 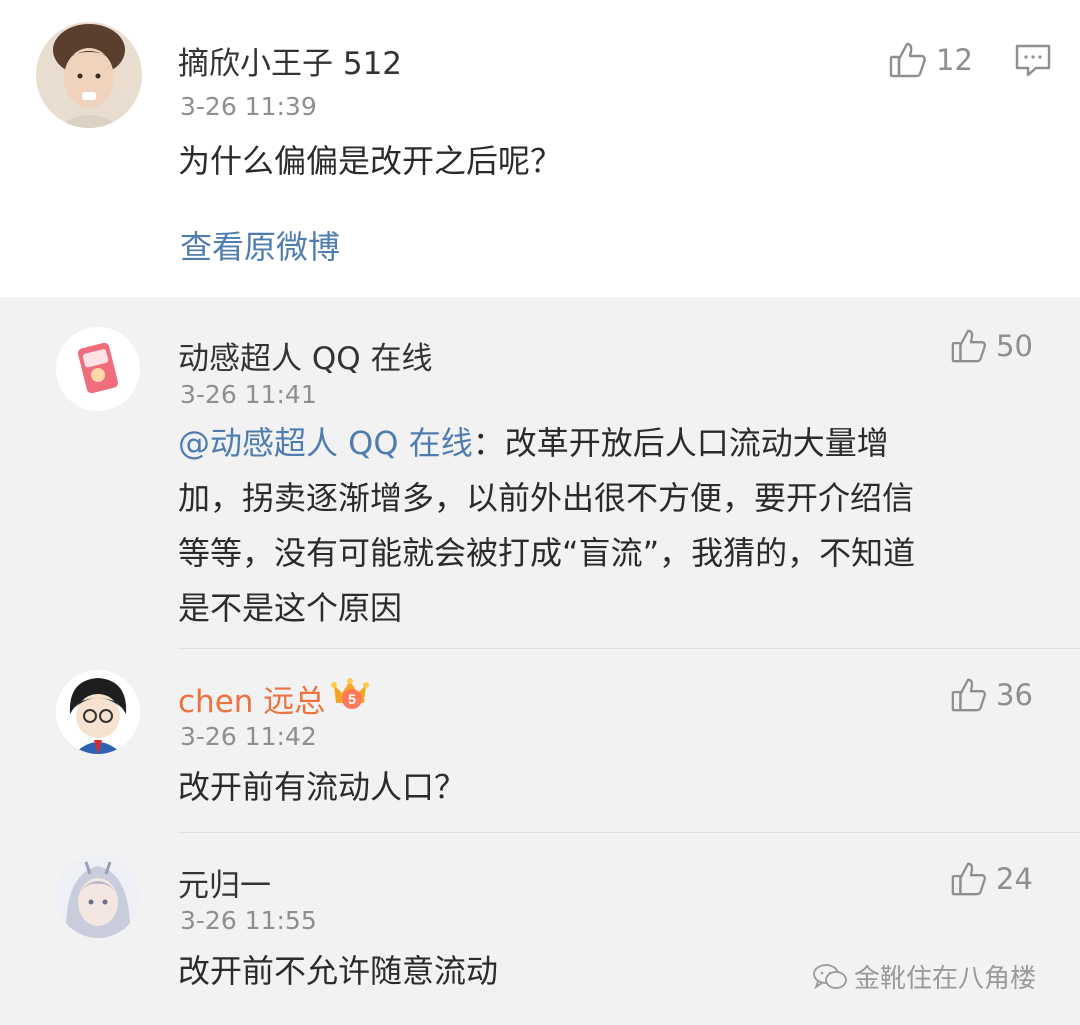 I want to click on like-button: 24, so click(x=991, y=879).